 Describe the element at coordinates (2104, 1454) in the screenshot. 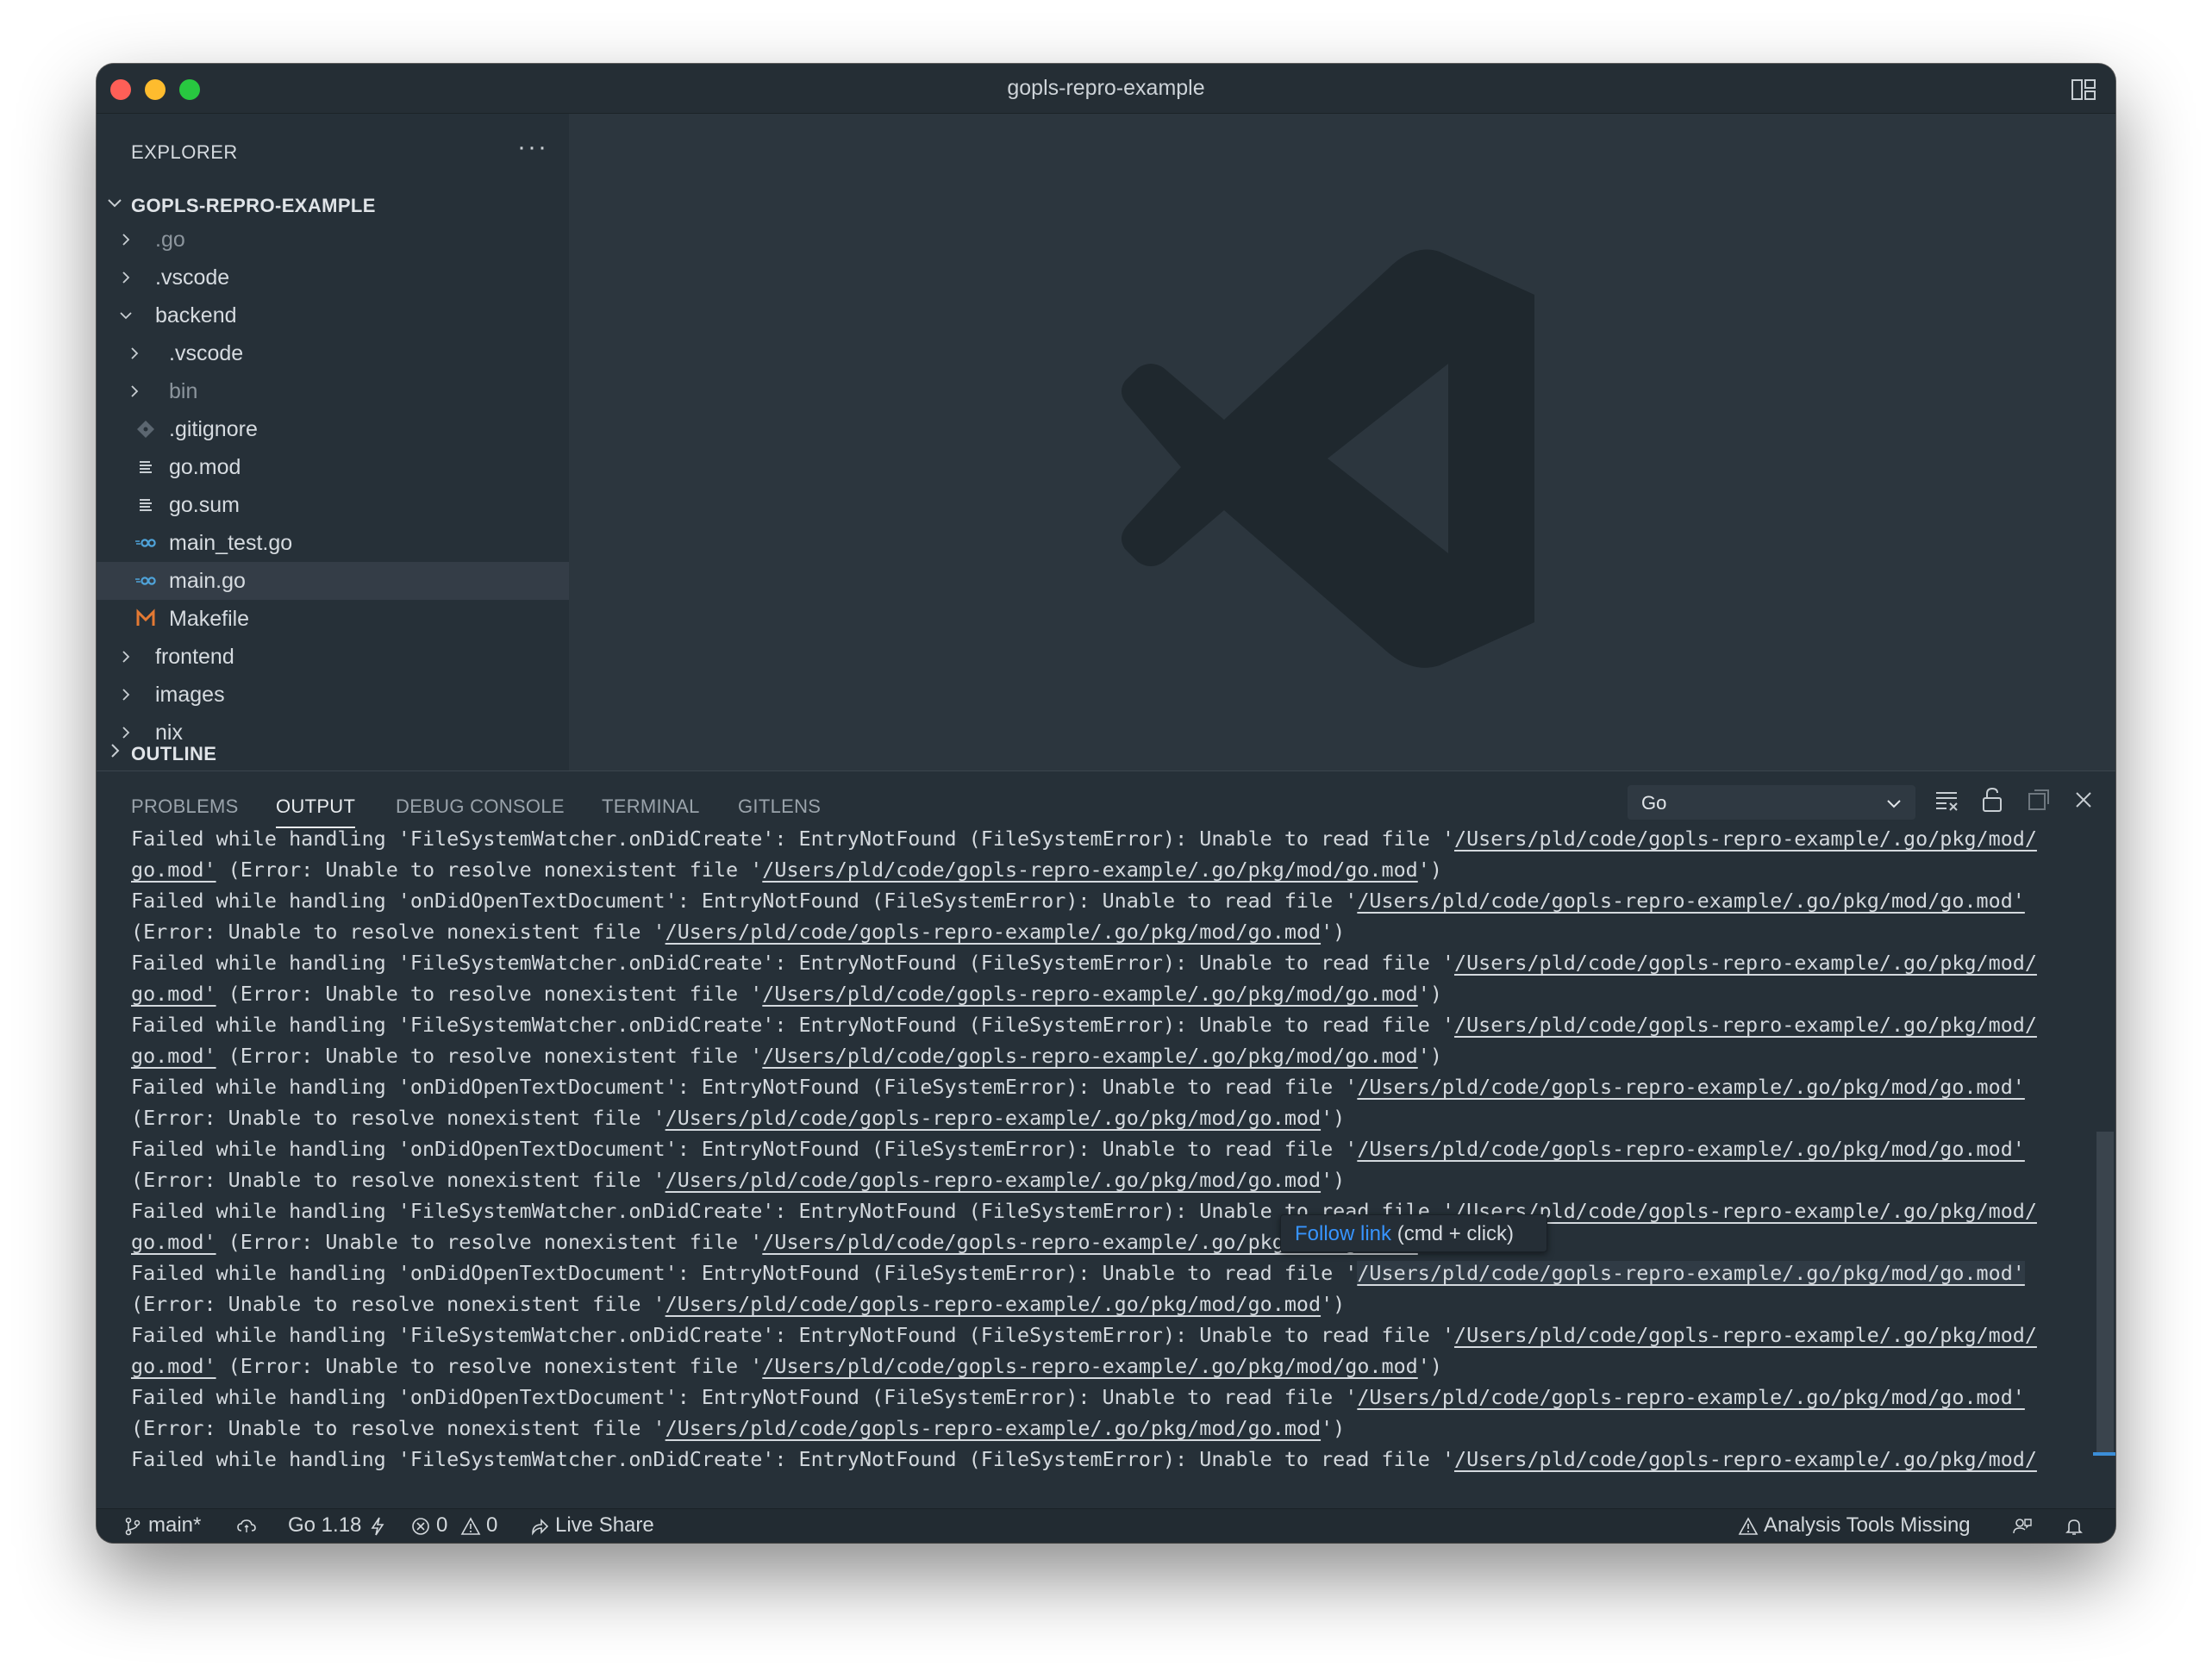

I see `scroll-indicator` at that location.